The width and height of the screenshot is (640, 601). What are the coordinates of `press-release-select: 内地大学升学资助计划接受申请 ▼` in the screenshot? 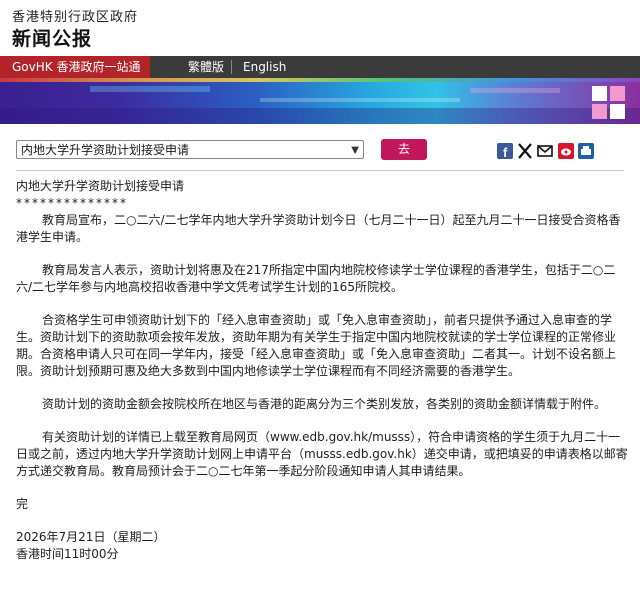 It's located at (190, 149).